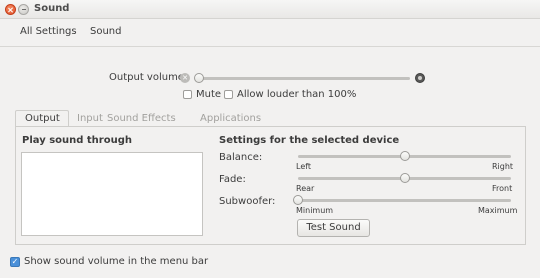 The width and height of the screenshot is (540, 278). Describe the element at coordinates (309, 140) in the screenshot. I see `device-settings-heading: Settings for the selected device` at that location.